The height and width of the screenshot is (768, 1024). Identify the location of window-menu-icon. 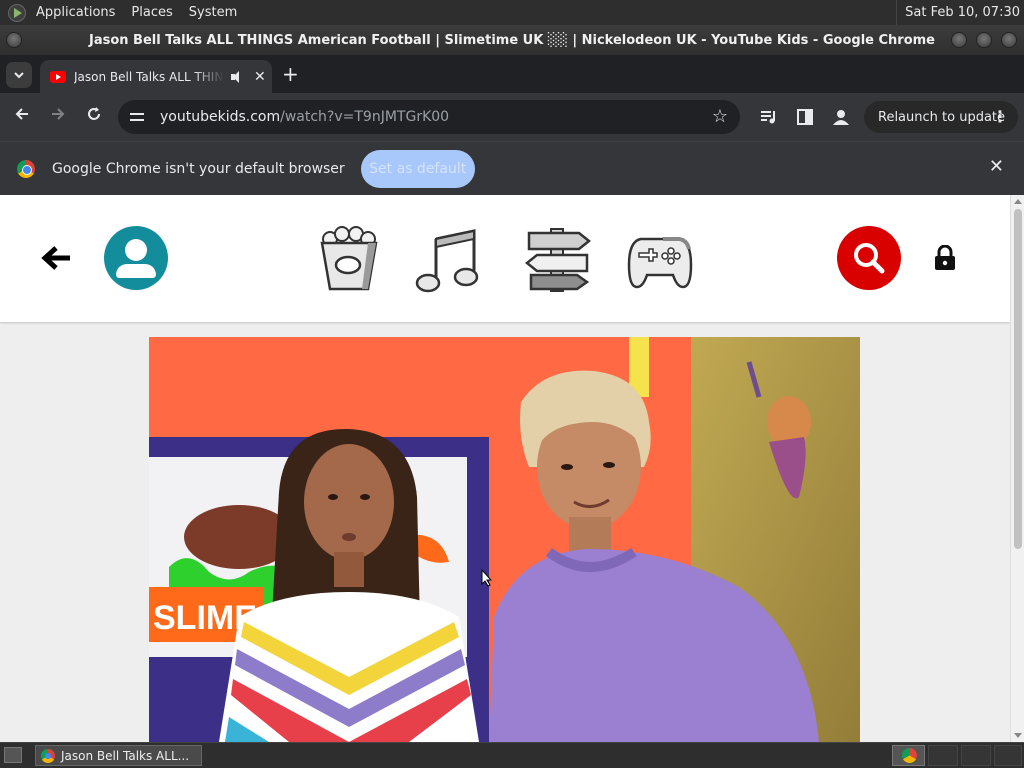
(14, 40).